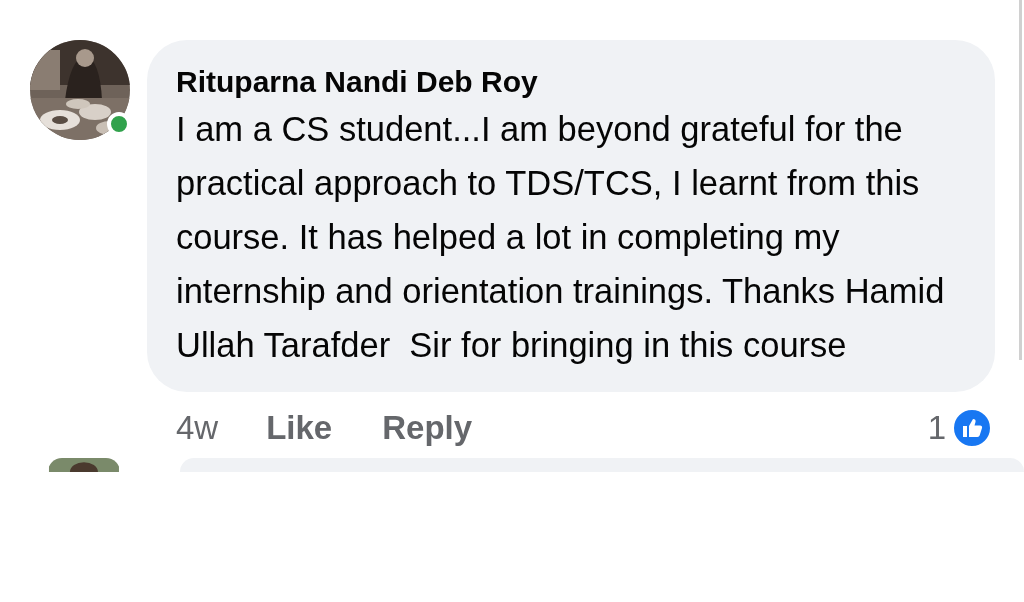 This screenshot has height=602, width=1024. I want to click on thumbs-up-icon, so click(972, 428).